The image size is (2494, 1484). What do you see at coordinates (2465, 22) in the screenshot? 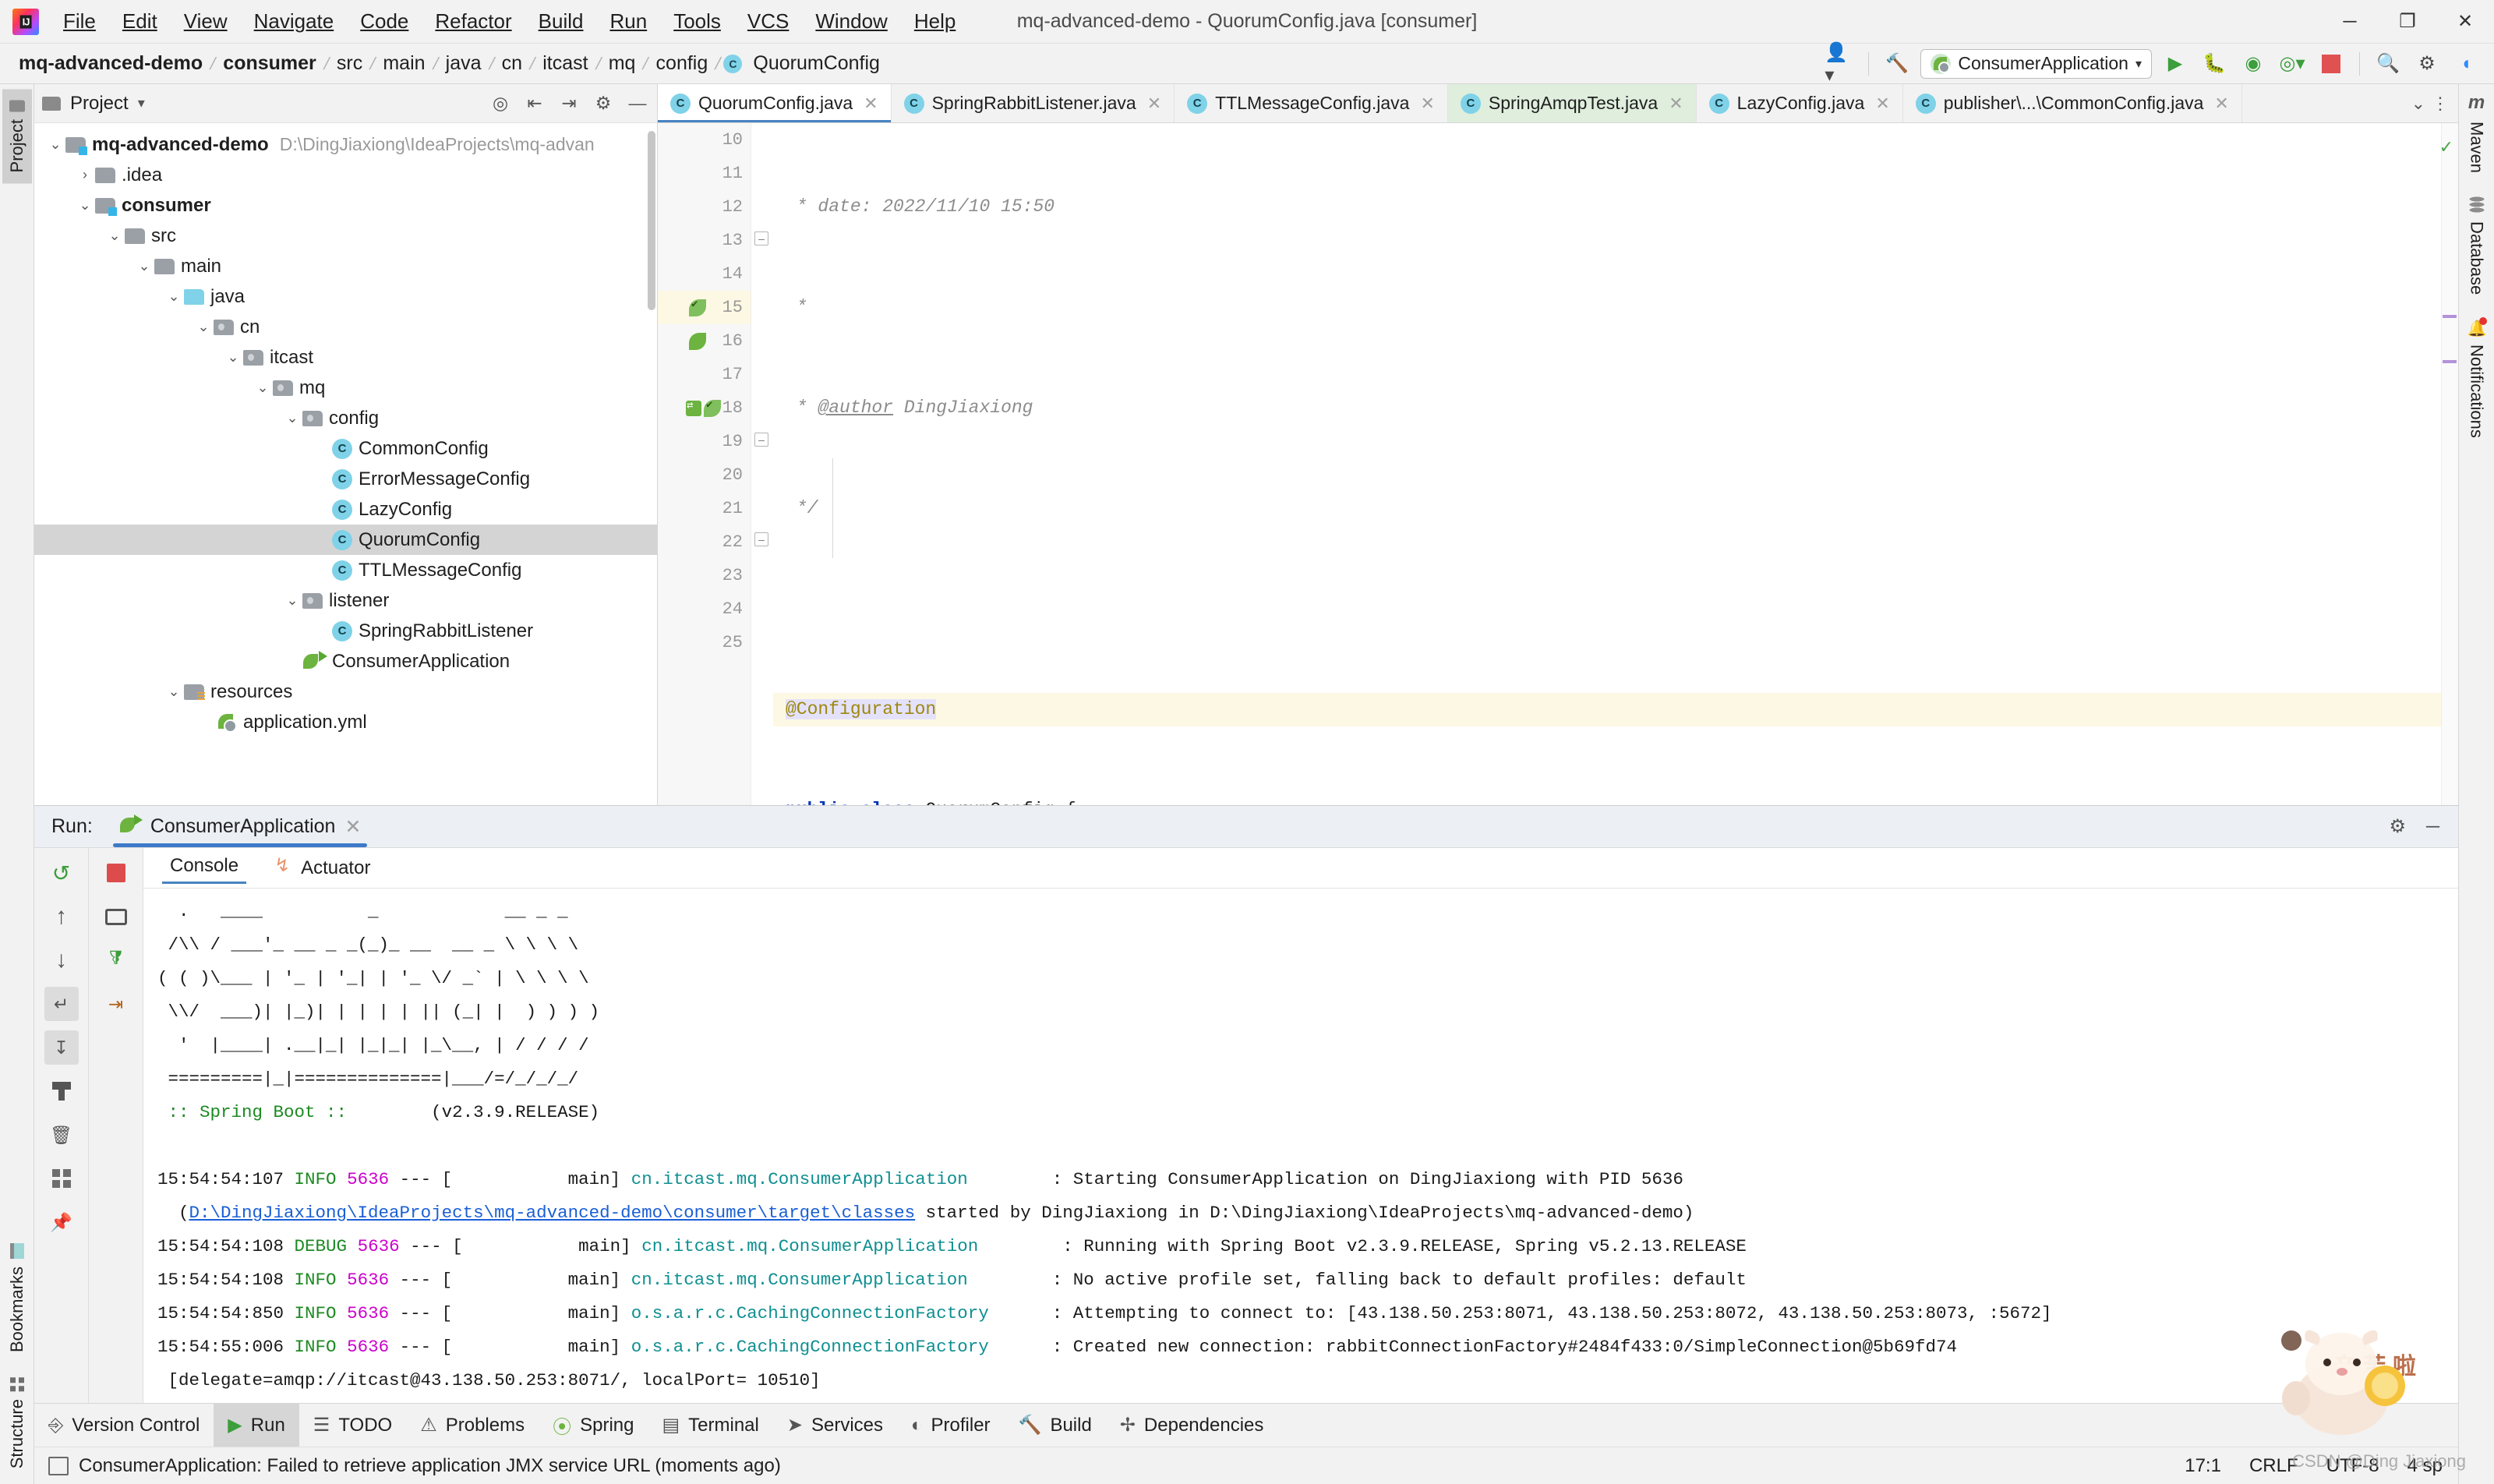
I see `close-button: ✕` at bounding box center [2465, 22].